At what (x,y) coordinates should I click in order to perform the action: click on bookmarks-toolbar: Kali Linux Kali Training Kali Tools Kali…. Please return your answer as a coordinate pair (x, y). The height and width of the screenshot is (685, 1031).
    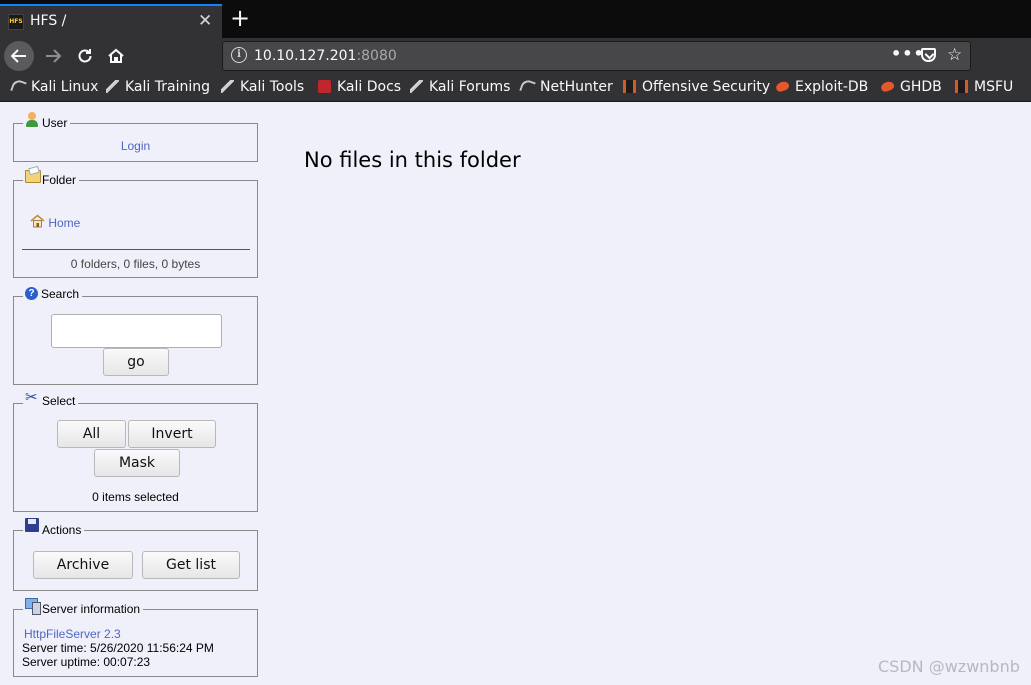
    Looking at the image, I should click on (515, 88).